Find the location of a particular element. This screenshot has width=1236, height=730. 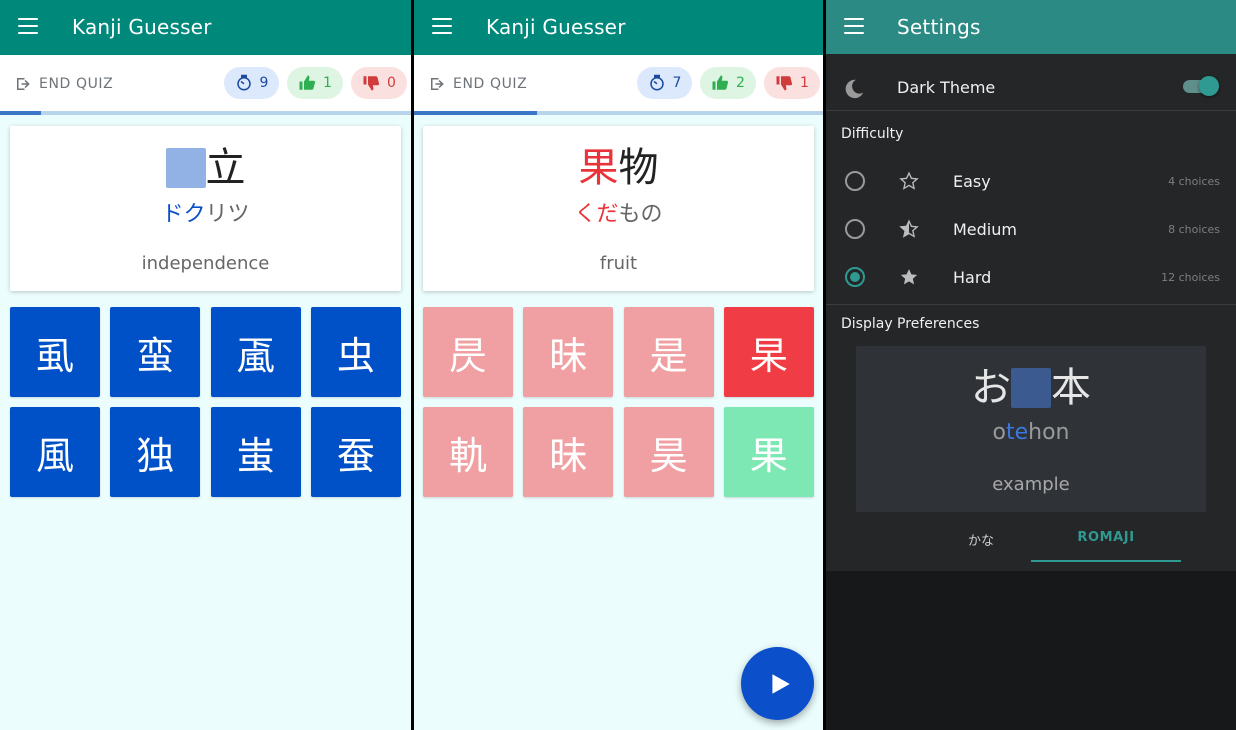

moon-icon is located at coordinates (854, 89).